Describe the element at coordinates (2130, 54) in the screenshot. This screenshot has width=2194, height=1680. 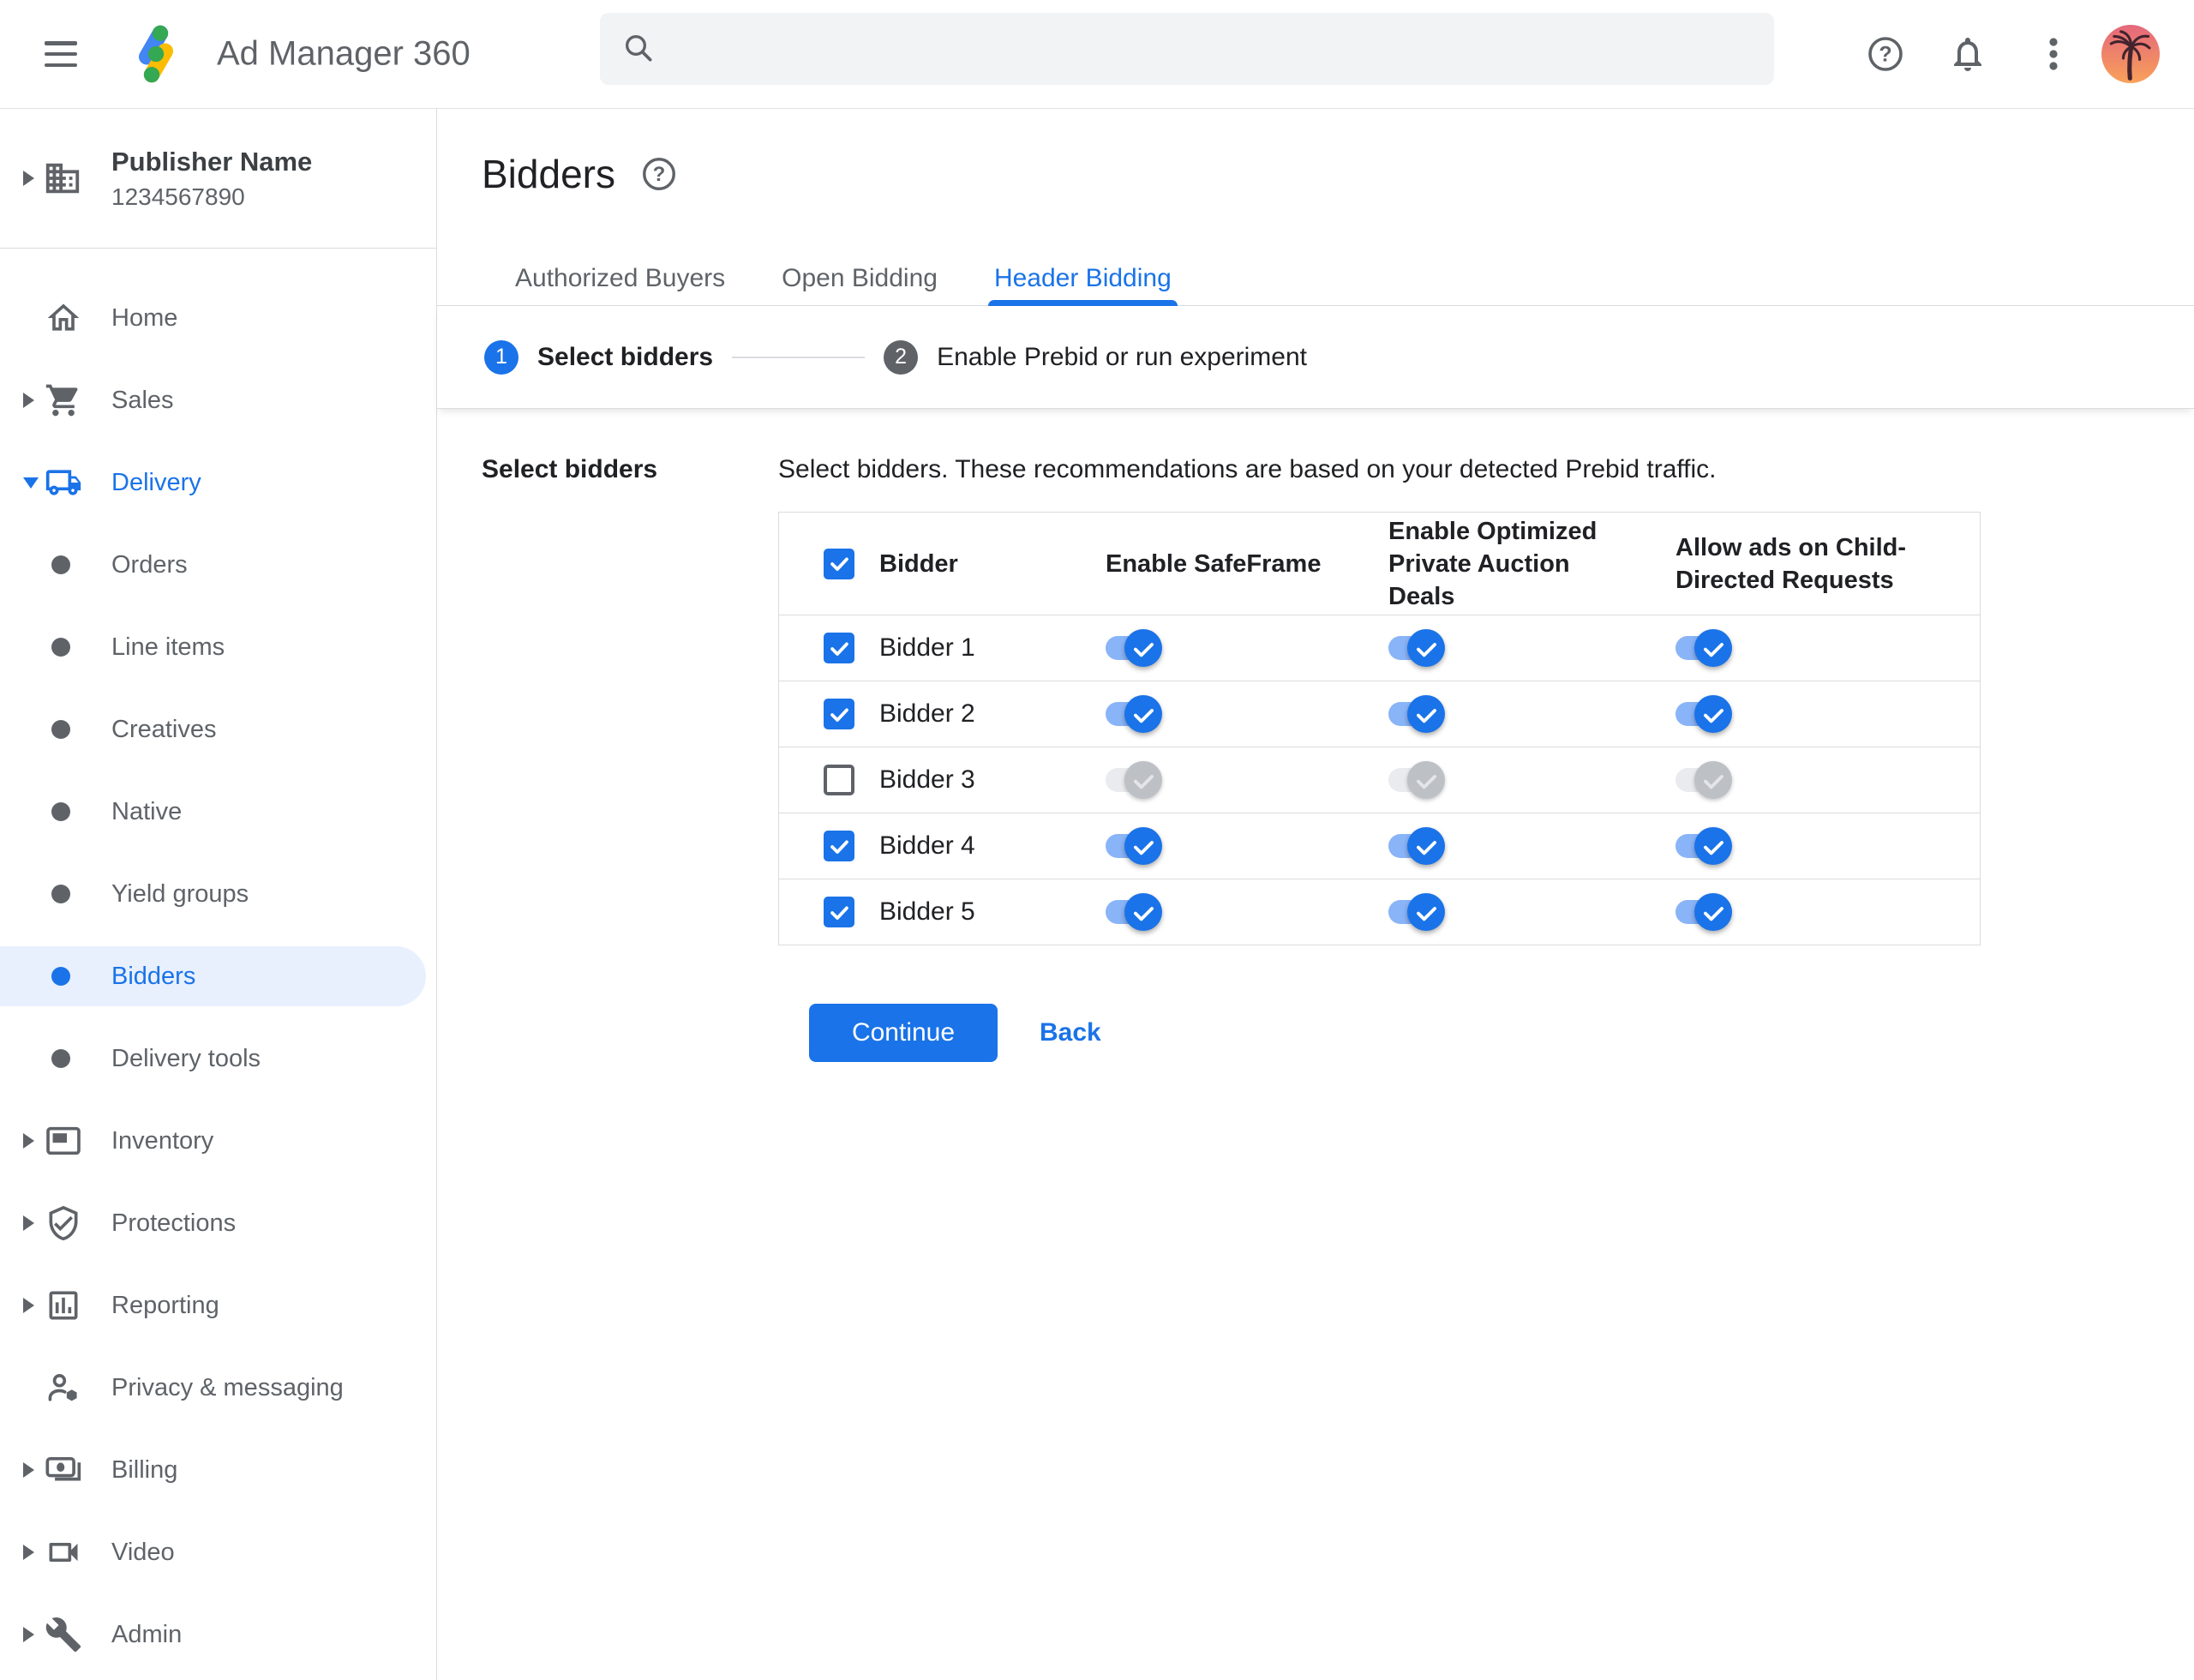
I see `avatar` at that location.